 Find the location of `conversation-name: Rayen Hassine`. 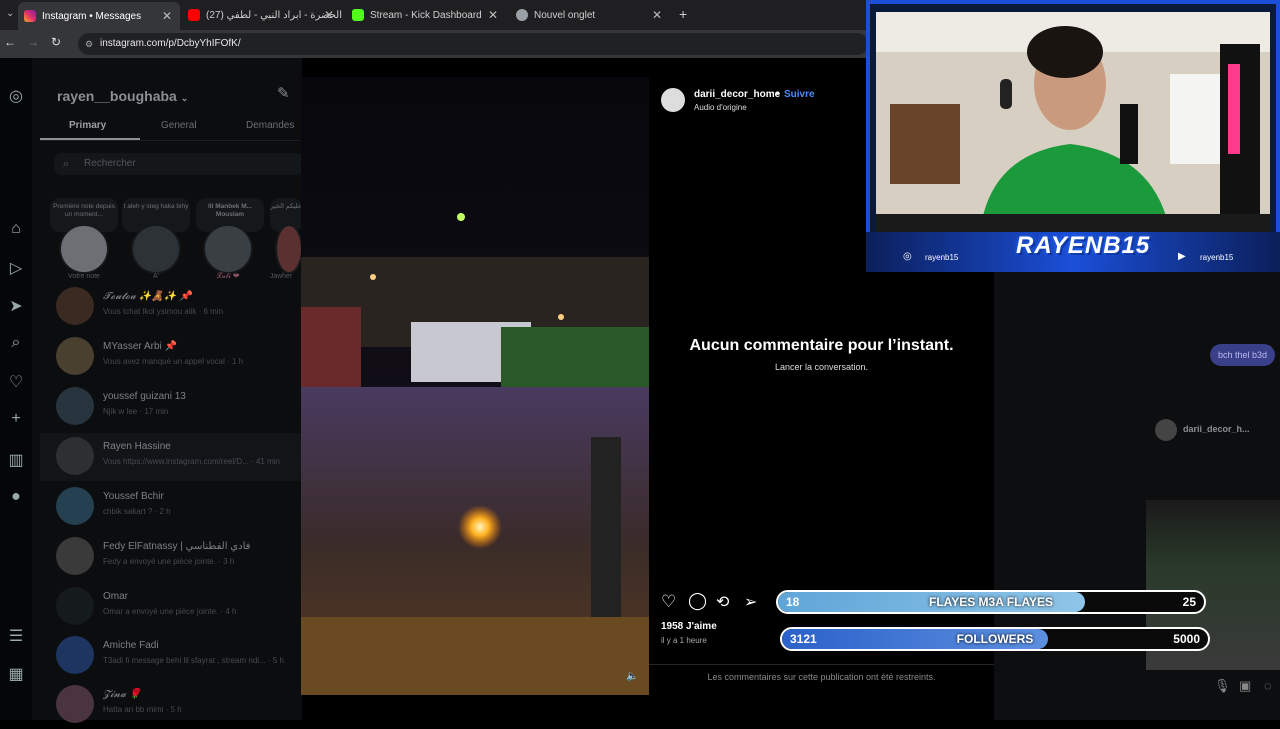

conversation-name: Rayen Hassine is located at coordinates (137, 446).